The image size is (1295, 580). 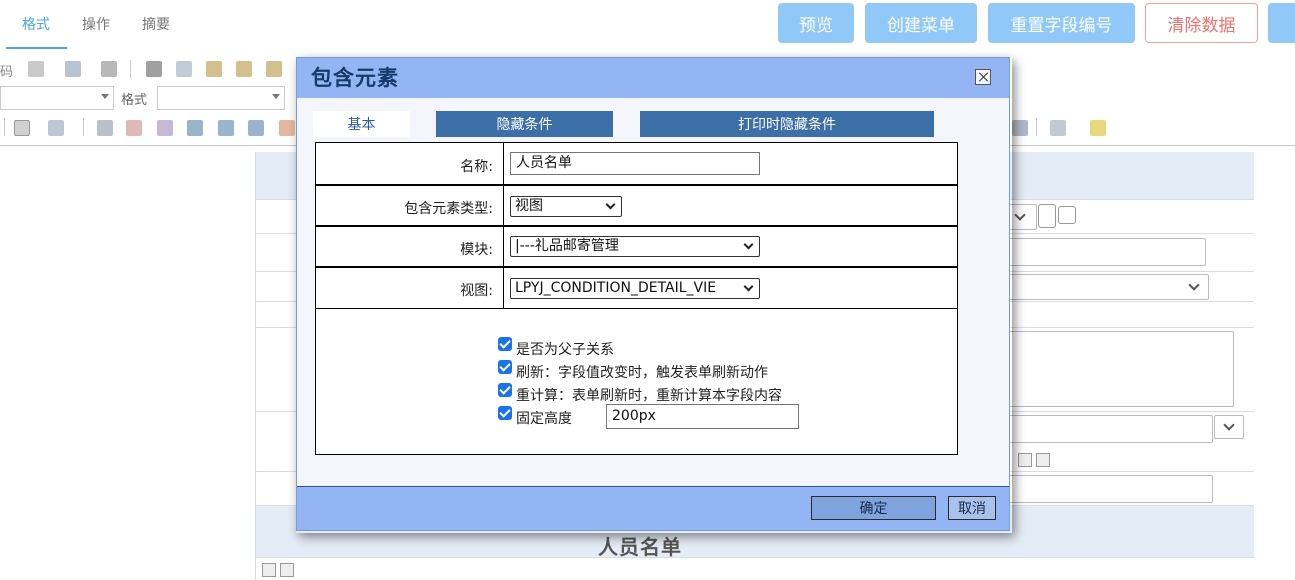 I want to click on form-row-name: 名称: 人员名单, so click(x=636, y=164).